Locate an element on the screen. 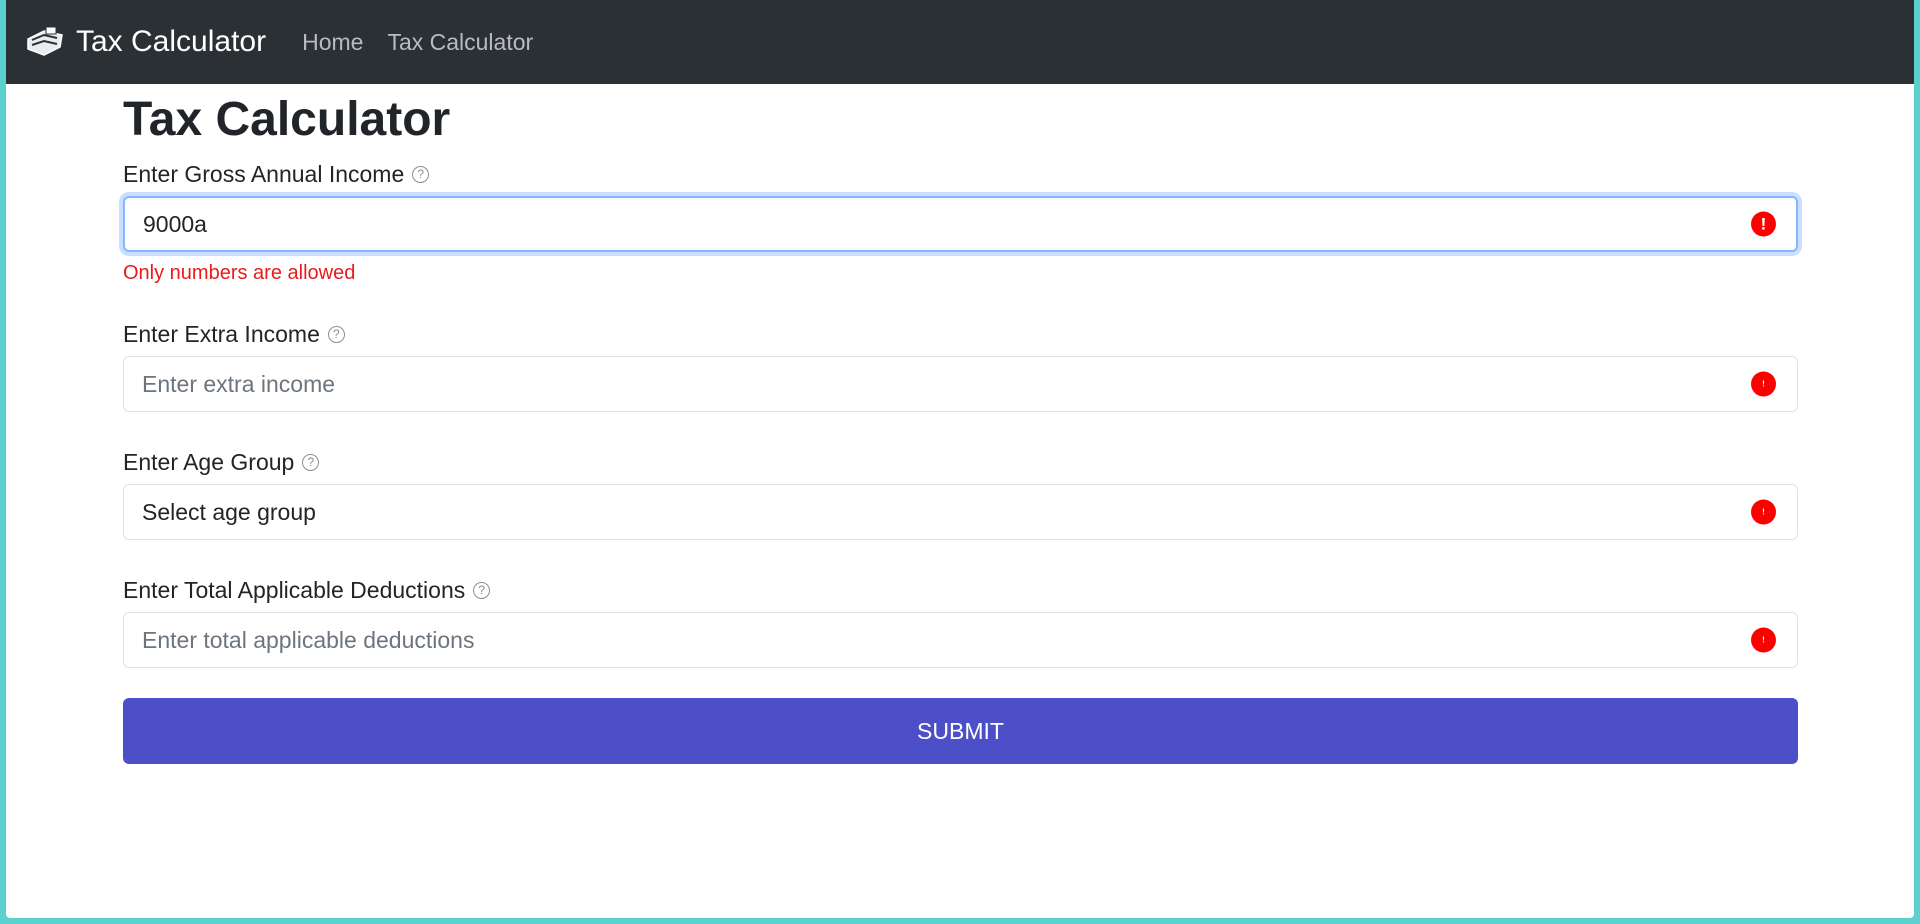 This screenshot has width=1920, height=924. submit-button: SUBMIT is located at coordinates (960, 731).